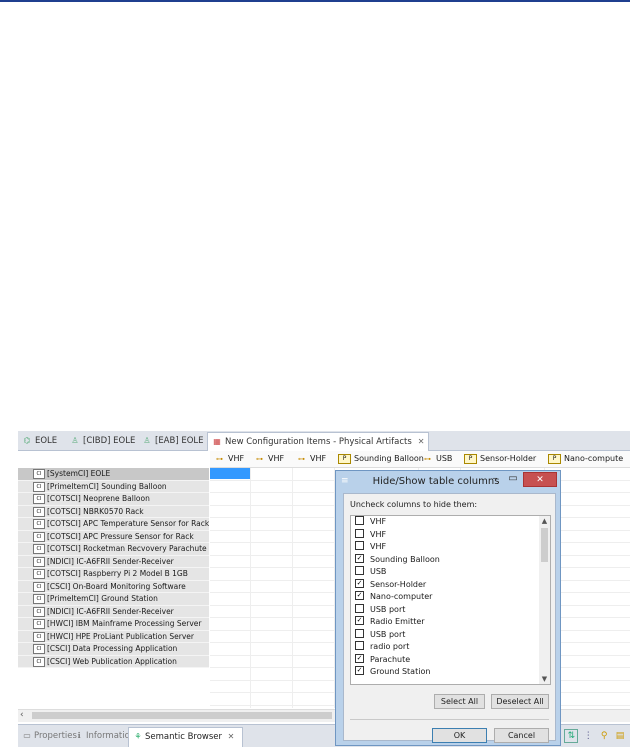  What do you see at coordinates (107, 486) in the screenshot?
I see `tree-row-label: [PrimeItemCI] Sounding Balloon` at bounding box center [107, 486].